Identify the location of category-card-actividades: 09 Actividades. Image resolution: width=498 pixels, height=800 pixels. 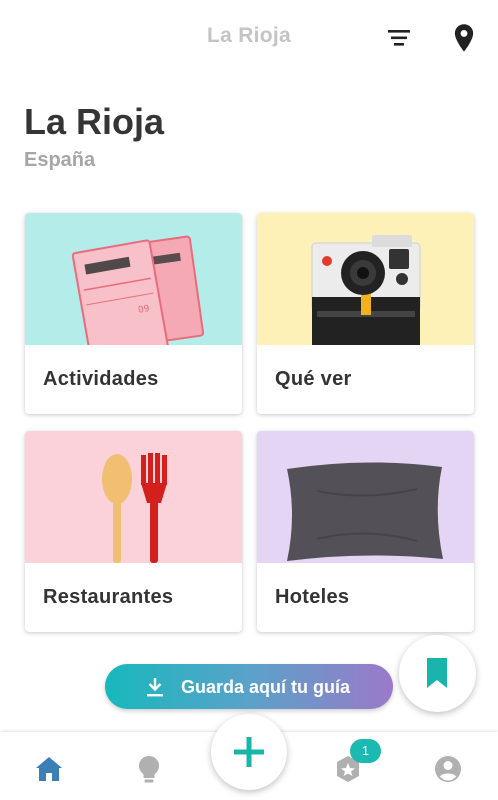
(133, 313).